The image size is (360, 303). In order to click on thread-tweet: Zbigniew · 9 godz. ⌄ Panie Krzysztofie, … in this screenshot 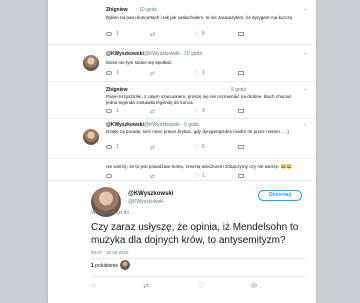, I will do `click(182, 100)`.